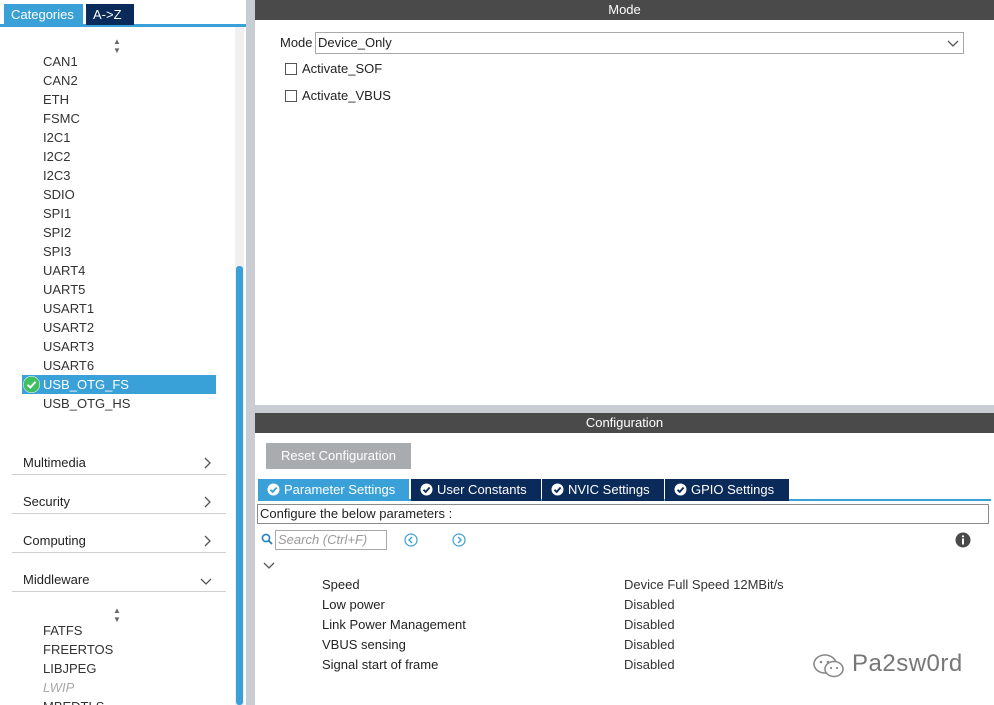 This screenshot has width=994, height=705. I want to click on list-item: FATFS, so click(119, 630).